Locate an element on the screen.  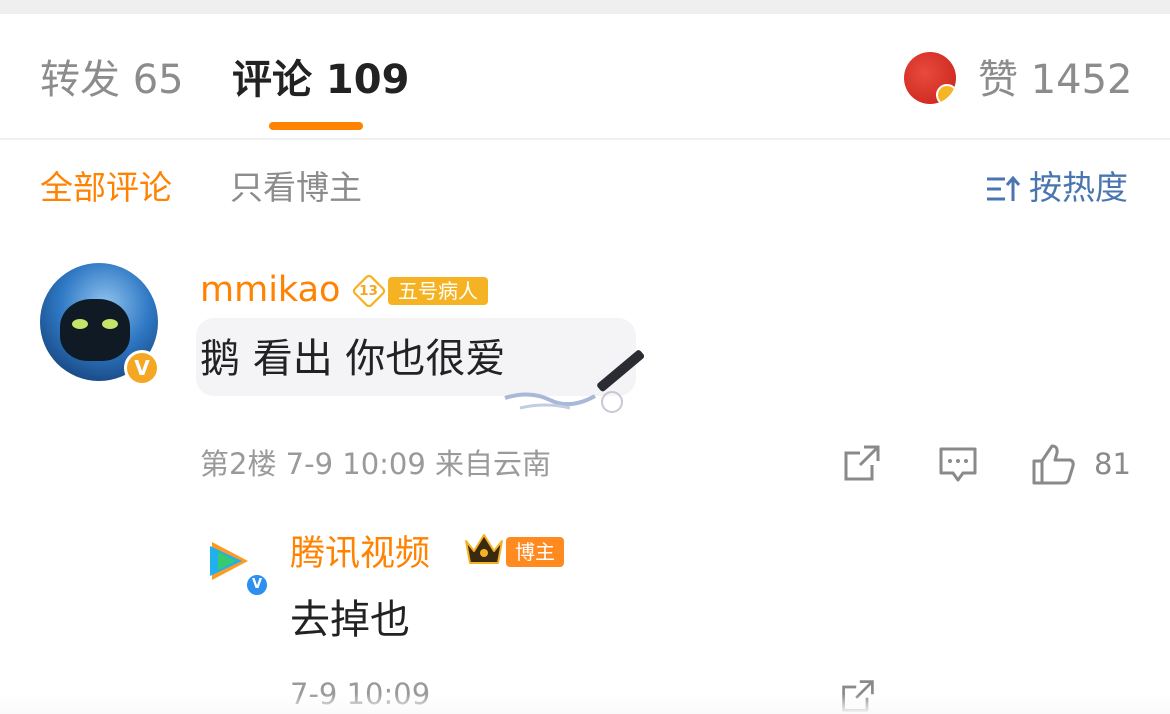
comment-meta: 第2楼 7-9 10:09 来自云南 is located at coordinates (376, 464).